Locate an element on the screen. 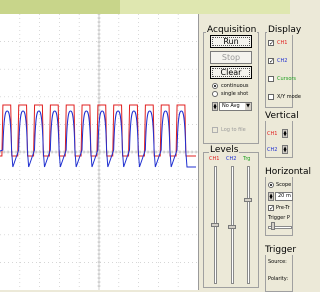 The height and width of the screenshot is (292, 320). pretrigger-label: Pre-Tr is located at coordinates (283, 208).